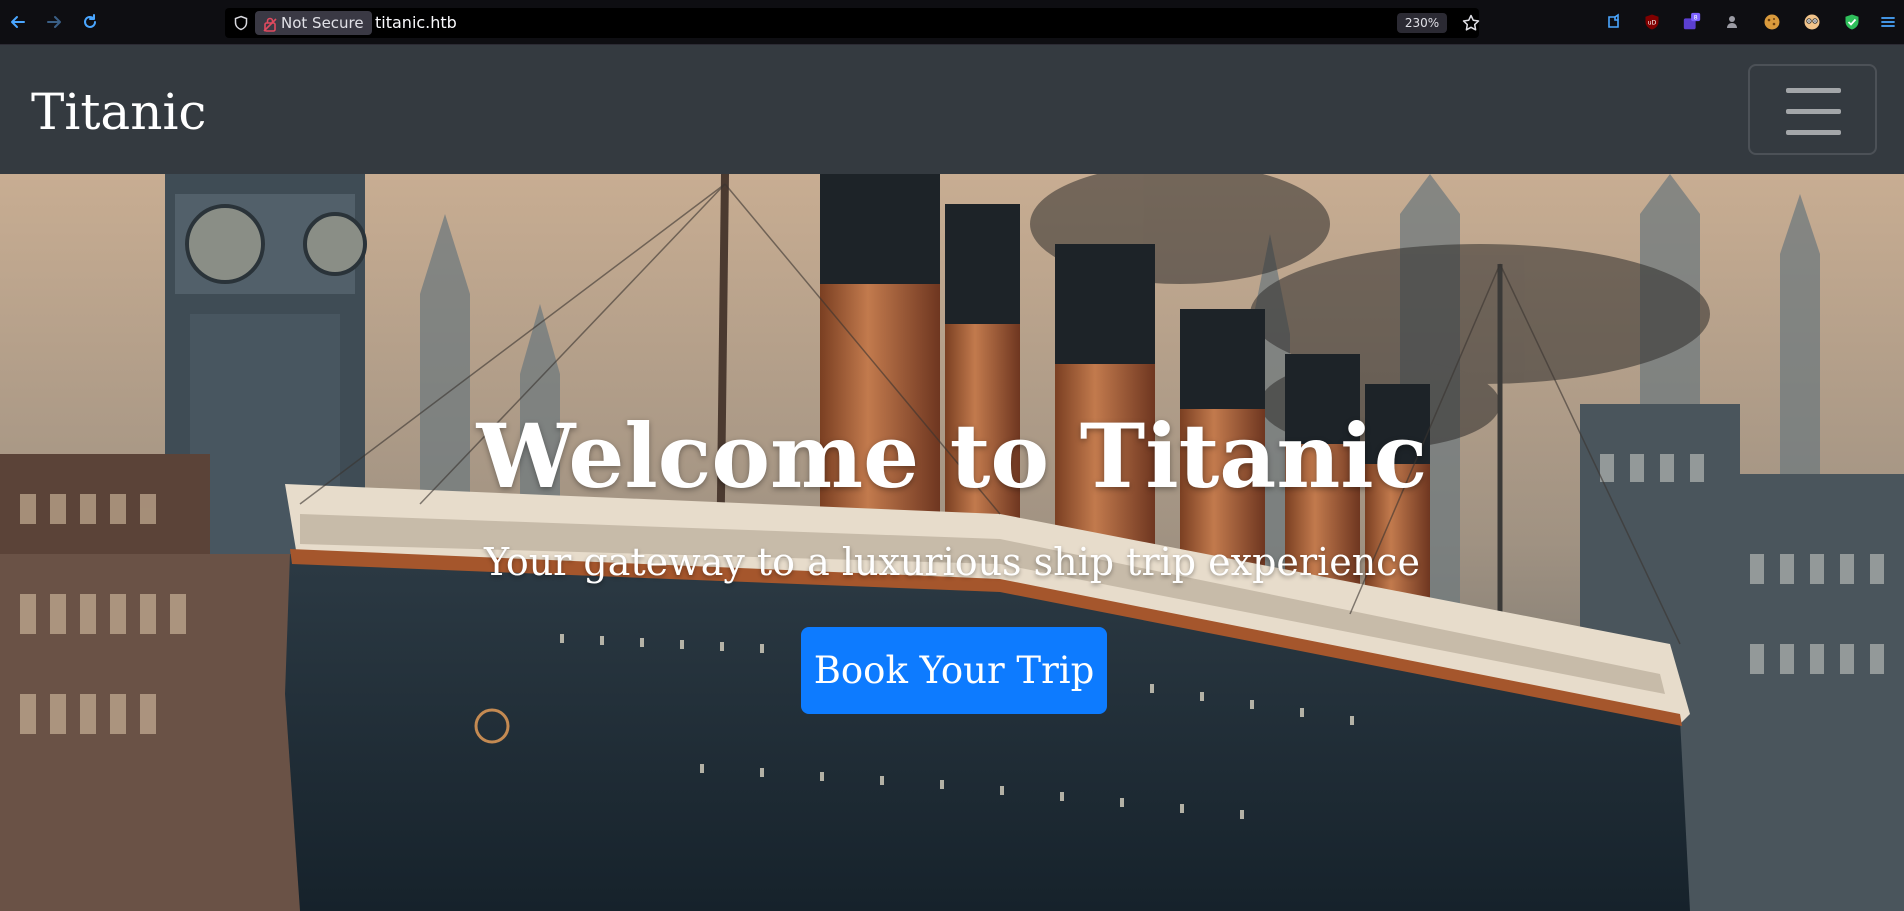 The width and height of the screenshot is (1904, 911). What do you see at coordinates (1692, 22) in the screenshot?
I see `extension-icon: 8` at bounding box center [1692, 22].